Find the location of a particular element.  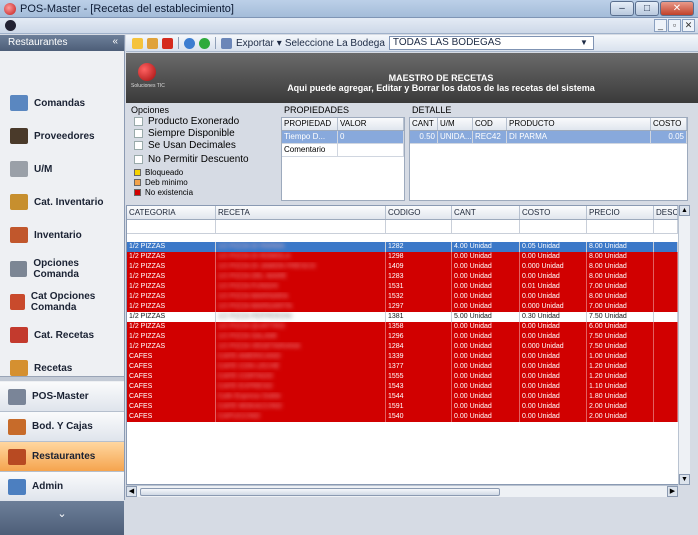

option-checkbox: No Permitir Descuento is located at coordinates (206, 159).